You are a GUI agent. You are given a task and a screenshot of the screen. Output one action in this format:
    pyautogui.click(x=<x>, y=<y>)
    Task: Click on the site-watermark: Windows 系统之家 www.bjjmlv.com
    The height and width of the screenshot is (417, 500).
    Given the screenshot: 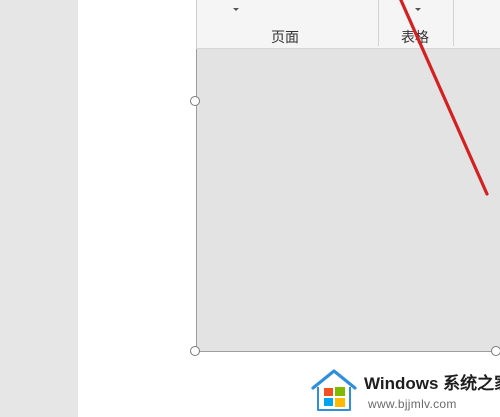 What is the action you would take?
    pyautogui.click(x=405, y=390)
    